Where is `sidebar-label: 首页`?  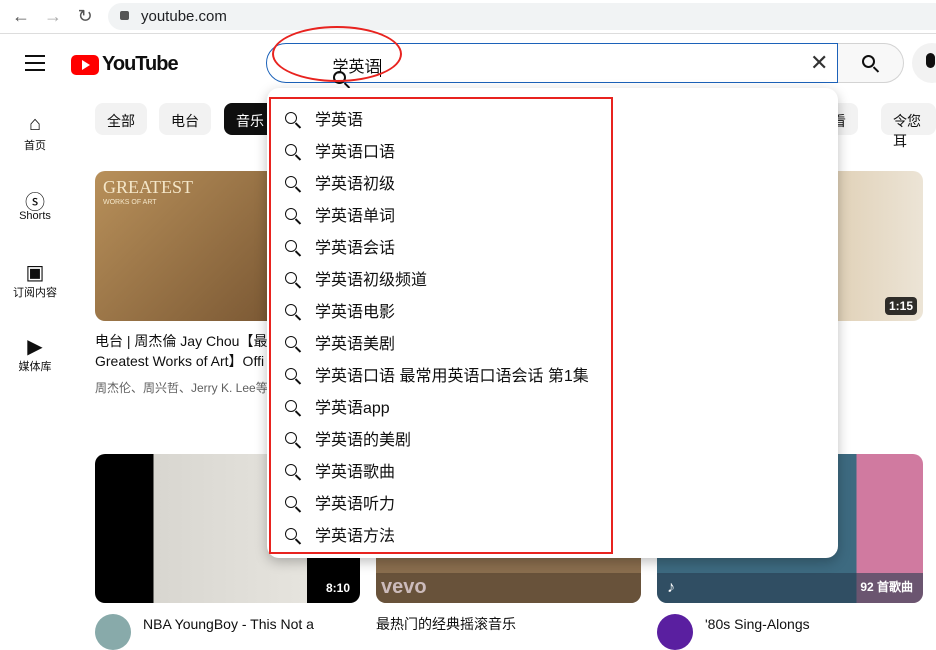 sidebar-label: 首页 is located at coordinates (35, 146).